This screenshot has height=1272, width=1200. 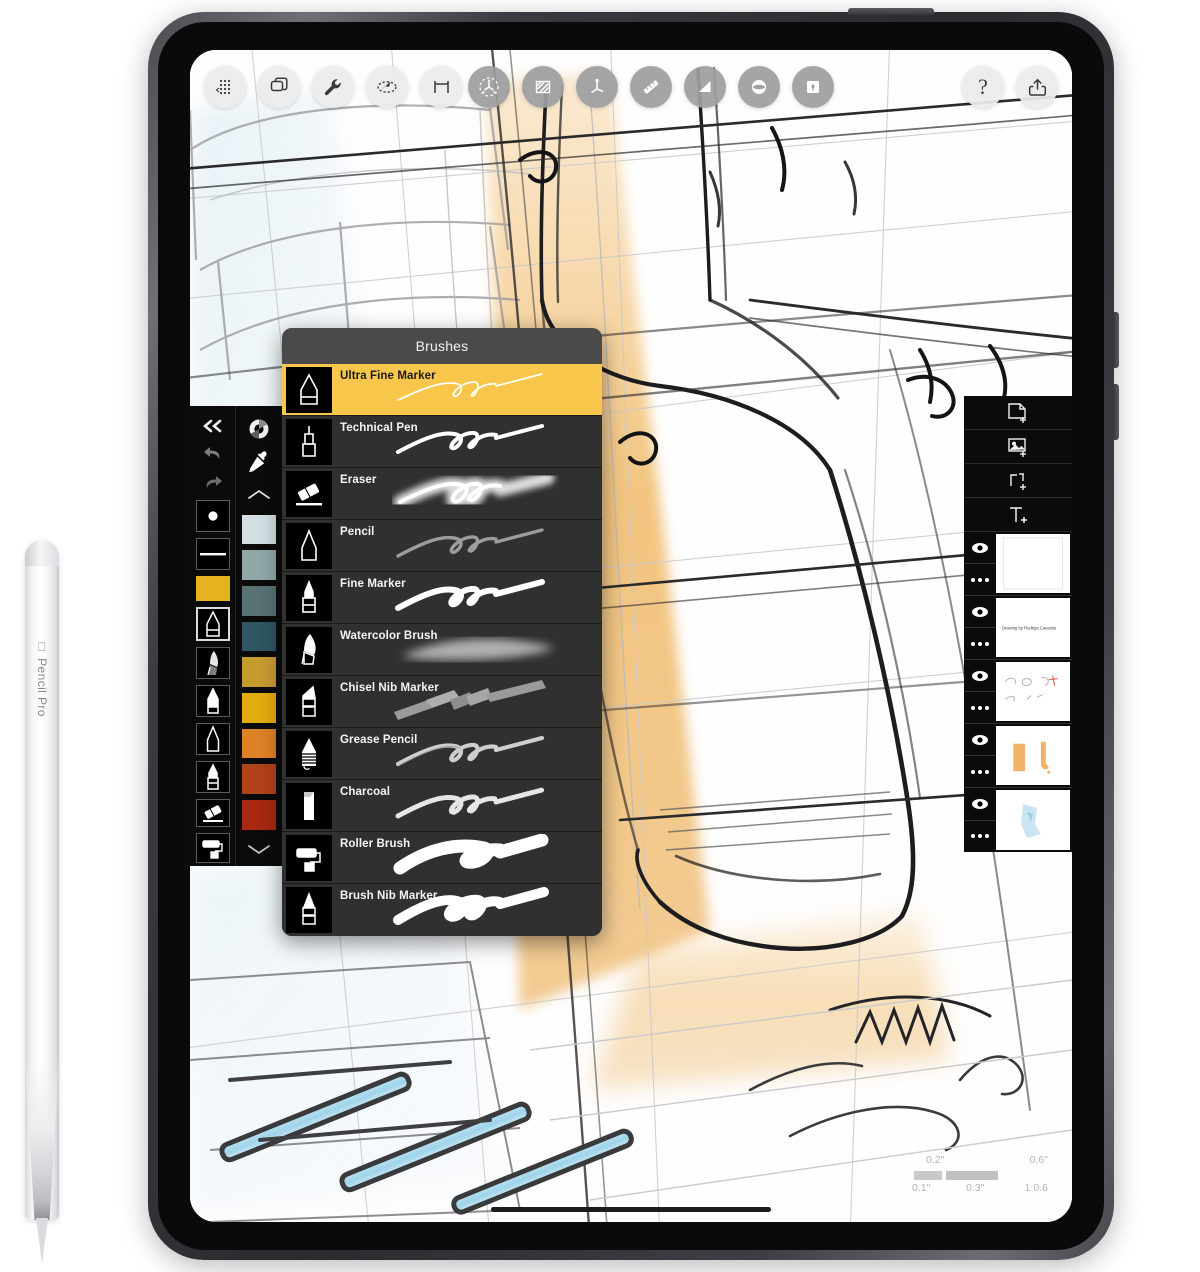 I want to click on stroke-weight-indicator, so click(x=212, y=553).